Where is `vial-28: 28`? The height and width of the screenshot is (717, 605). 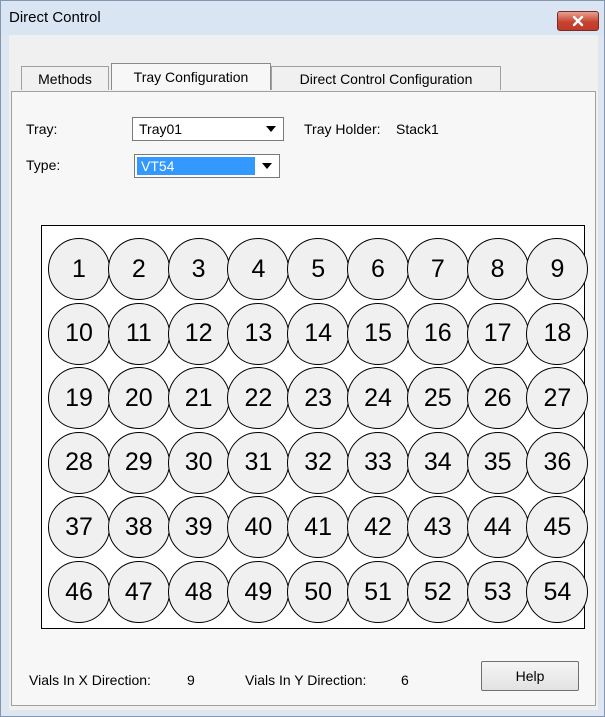
vial-28: 28 is located at coordinates (79, 462).